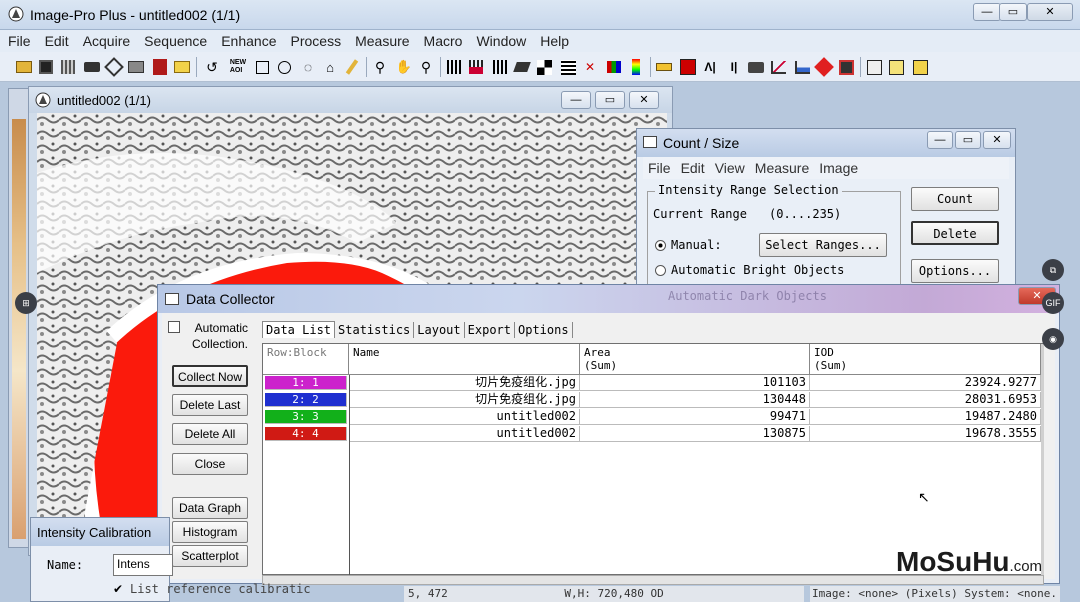  What do you see at coordinates (26, 303) in the screenshot?
I see `panel-toggle-icon: ⊞` at bounding box center [26, 303].